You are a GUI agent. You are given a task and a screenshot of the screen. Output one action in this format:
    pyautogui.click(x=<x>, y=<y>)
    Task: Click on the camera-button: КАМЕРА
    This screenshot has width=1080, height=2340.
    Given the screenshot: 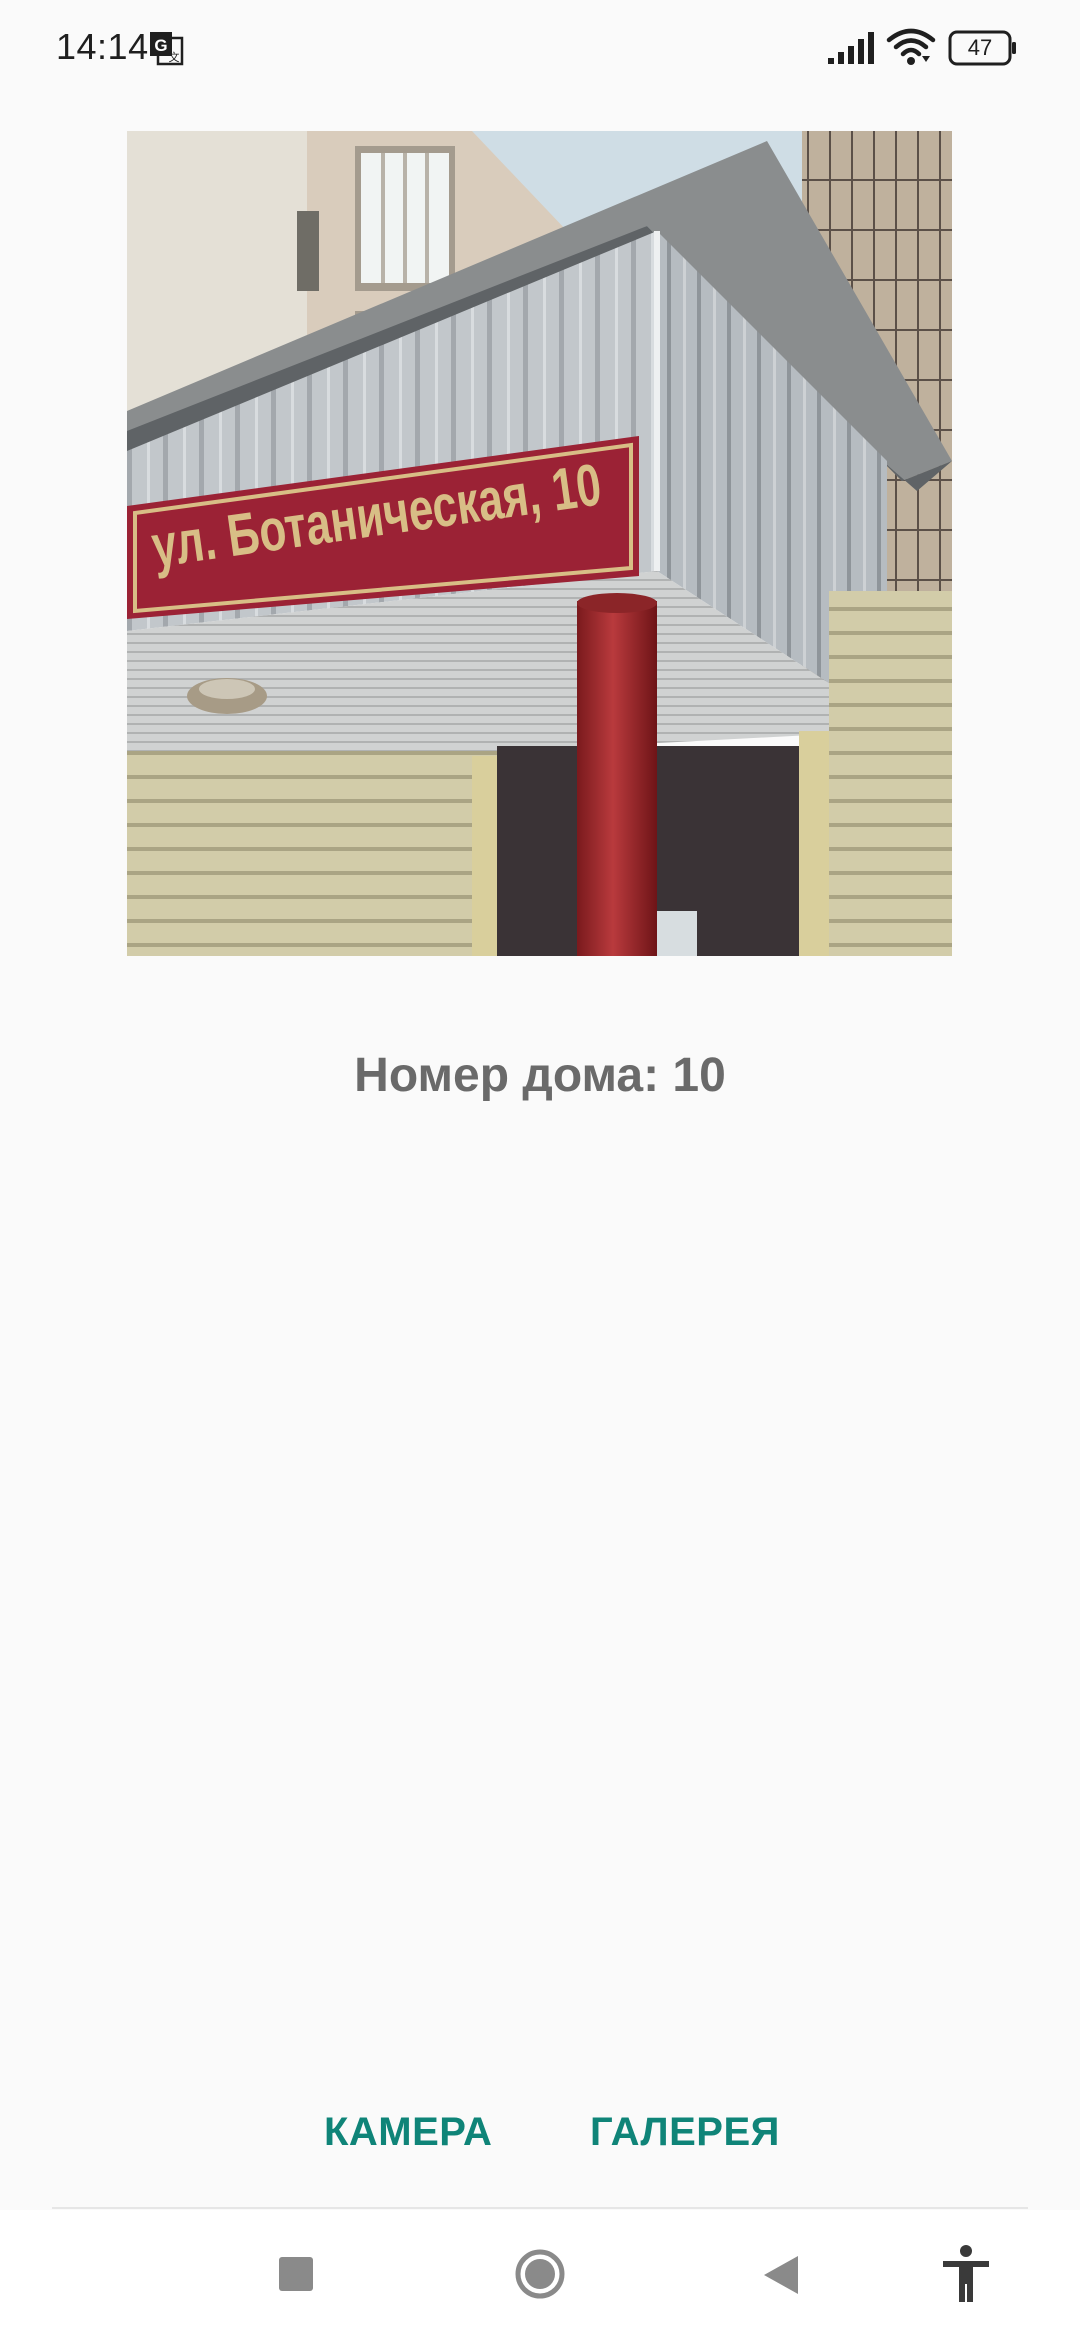 What is the action you would take?
    pyautogui.click(x=408, y=2132)
    